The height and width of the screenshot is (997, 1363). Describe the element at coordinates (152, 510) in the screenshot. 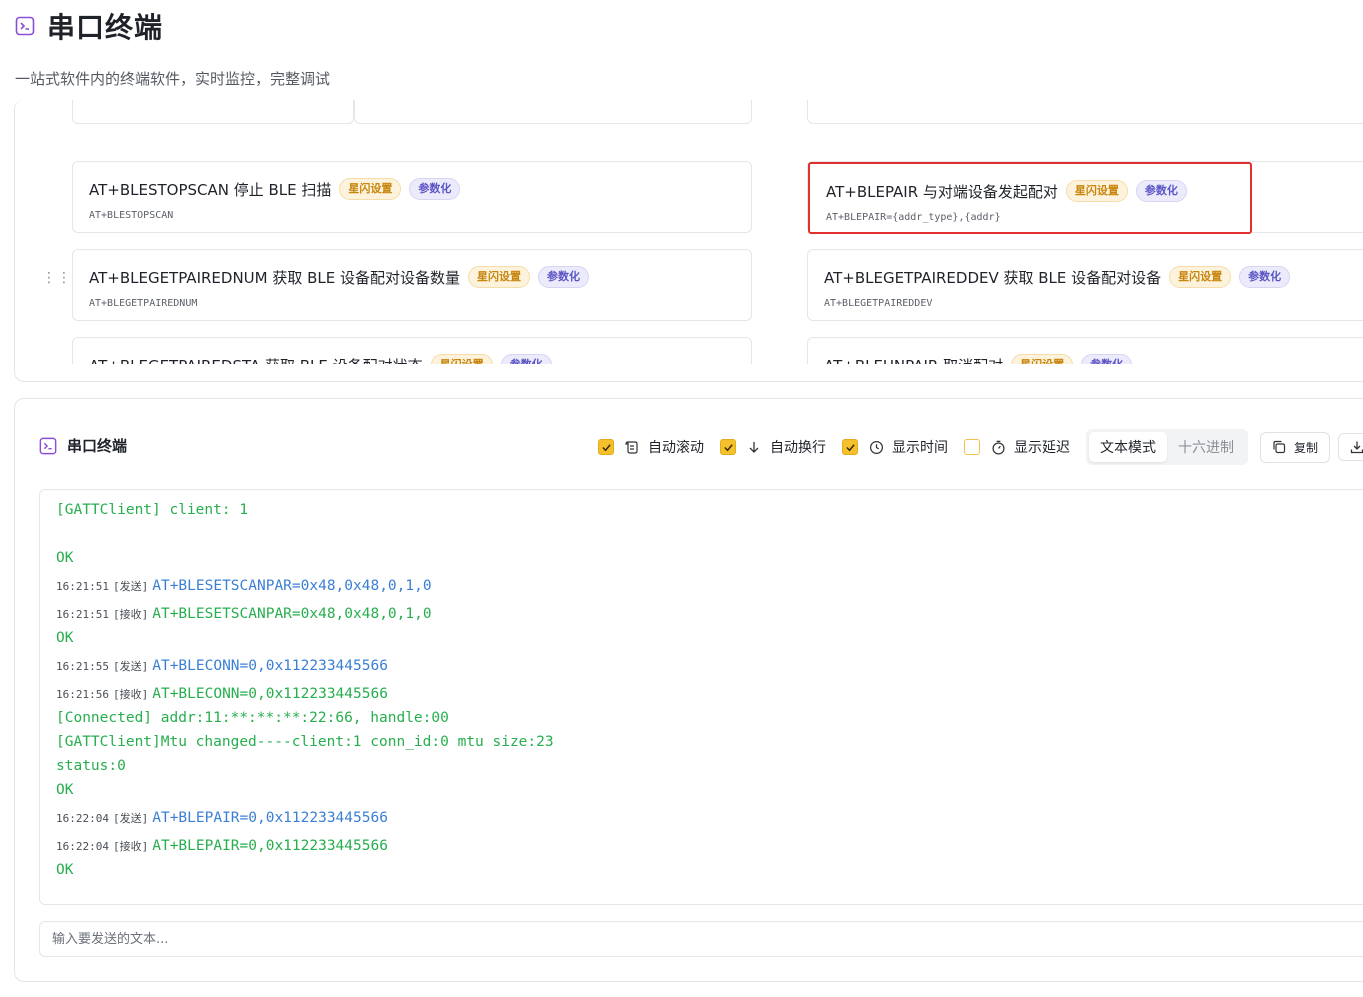

I see `terminal-line: [GATTClient] client: 1` at that location.